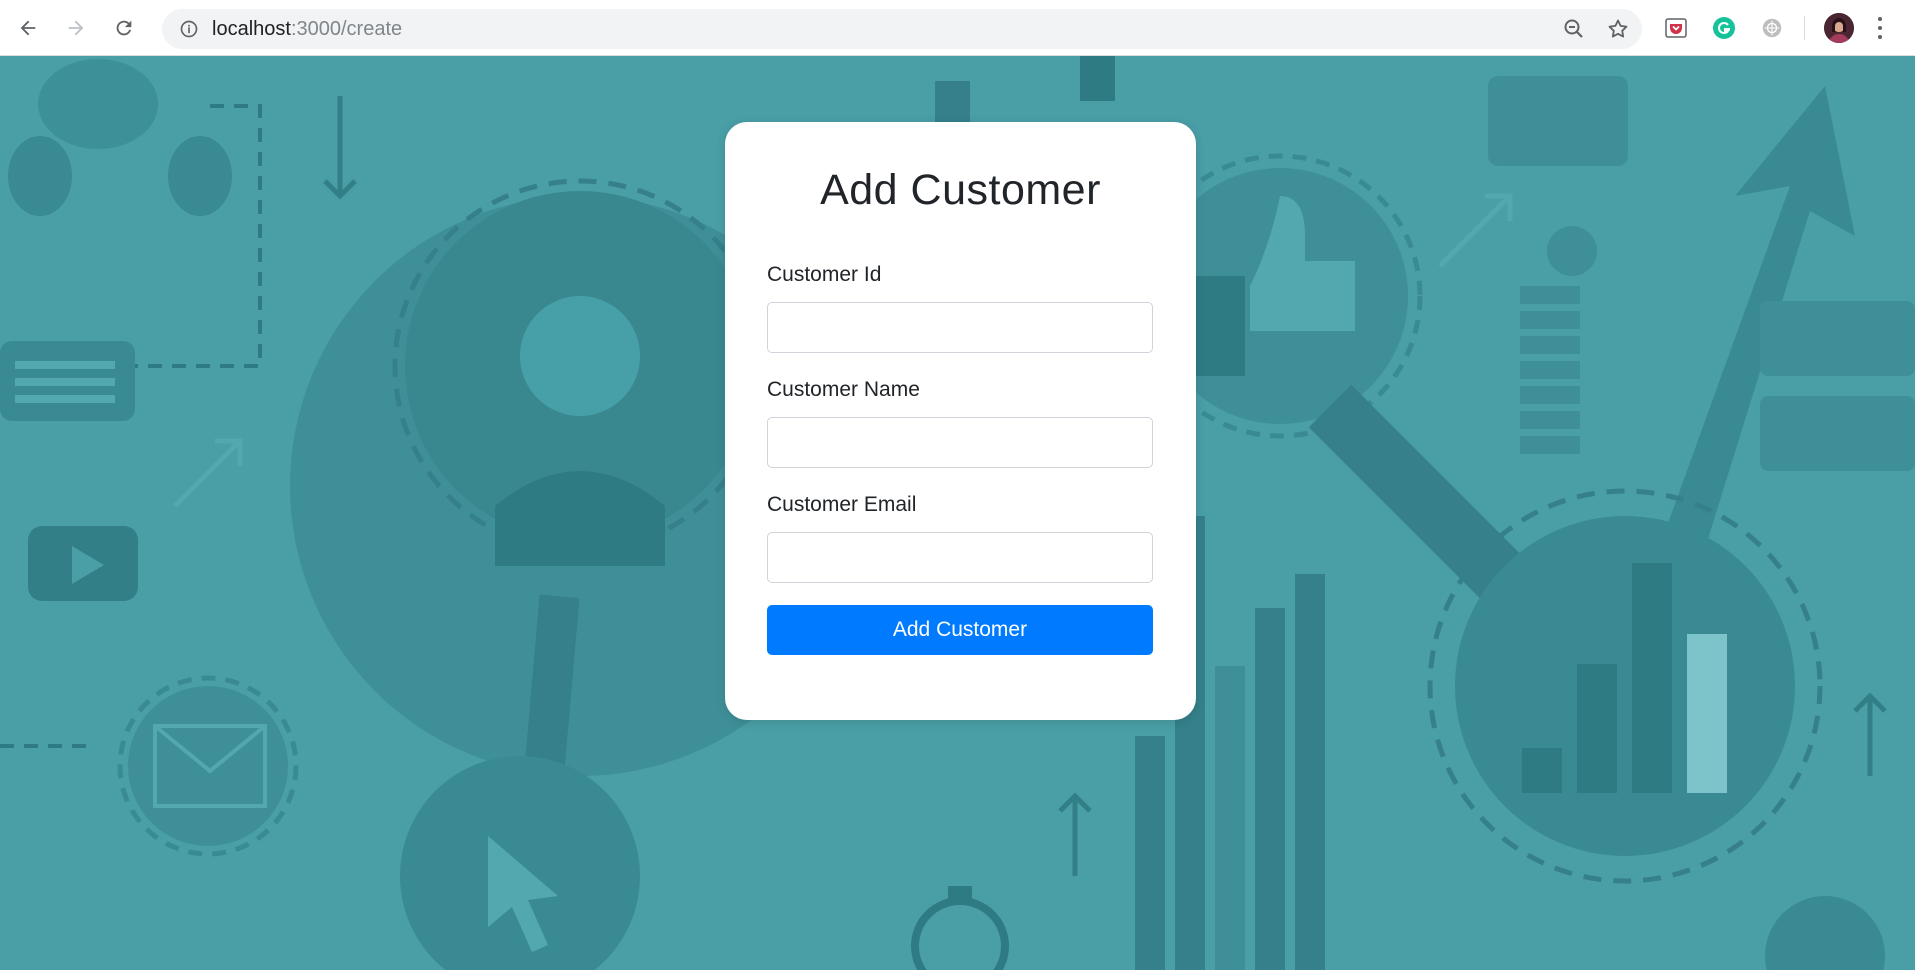 This screenshot has width=1915, height=970. I want to click on extension-icon, so click(1772, 28).